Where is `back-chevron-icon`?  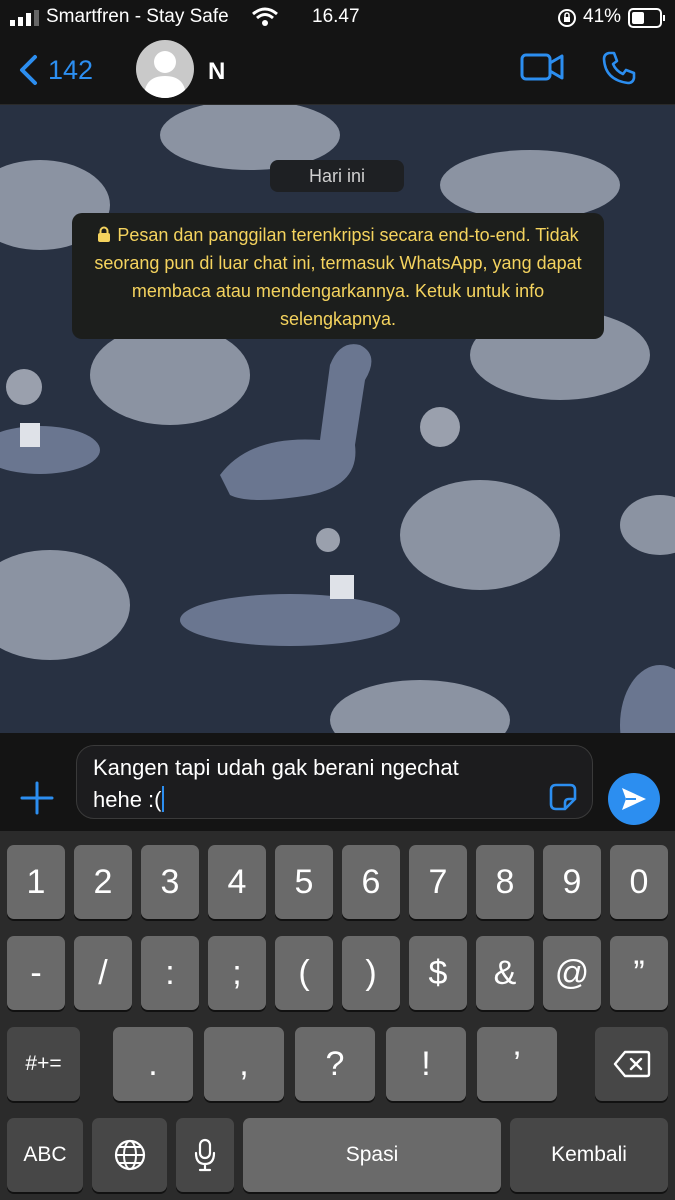
back-chevron-icon is located at coordinates (28, 70).